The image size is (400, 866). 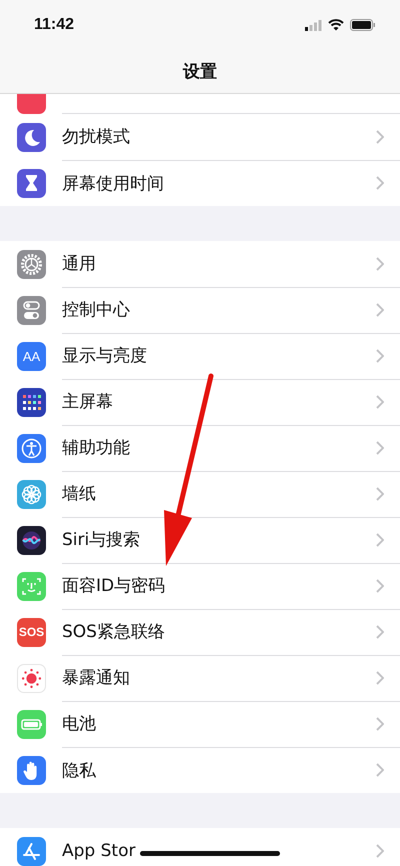 I want to click on settings-row: 屏幕使用时间, so click(x=200, y=183).